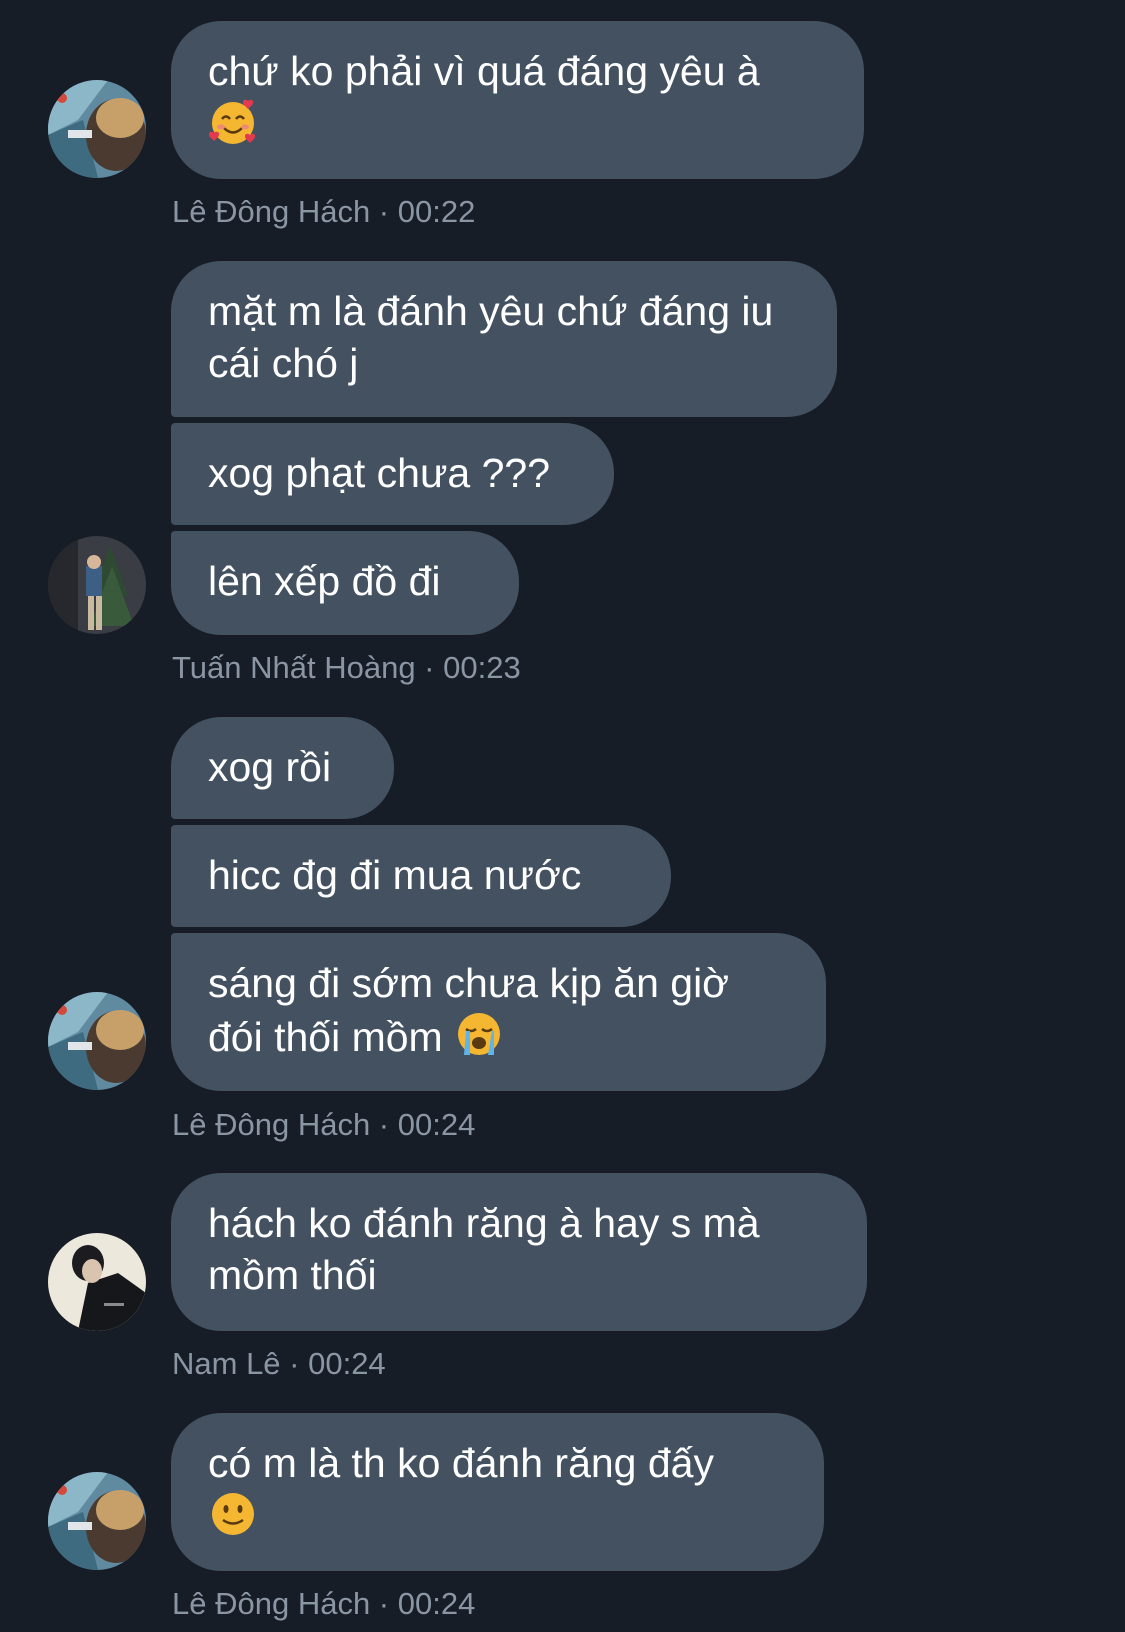 This screenshot has width=1125, height=1632. I want to click on message-bubble: có m là th ko đánh răng đấy, so click(497, 1492).